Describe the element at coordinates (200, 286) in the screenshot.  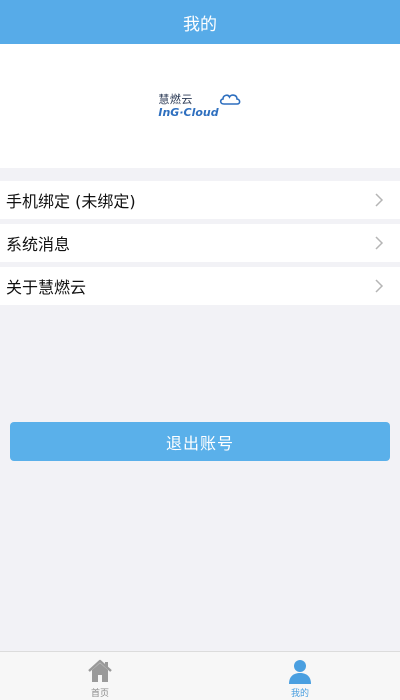
I see `menu-item-about: 关于慧燃云` at that location.